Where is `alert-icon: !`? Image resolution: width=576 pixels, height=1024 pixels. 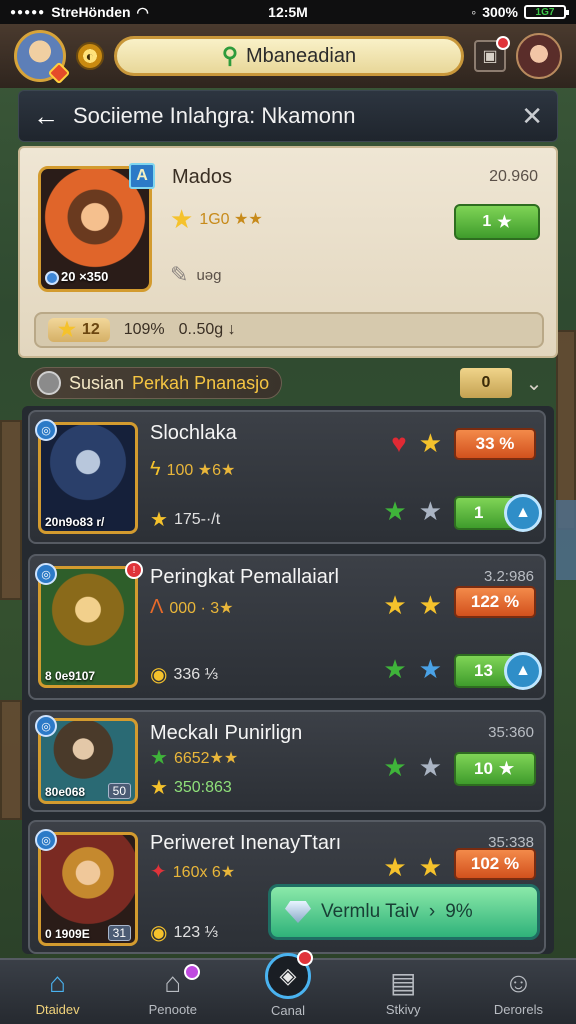
alert-icon: ! is located at coordinates (134, 570).